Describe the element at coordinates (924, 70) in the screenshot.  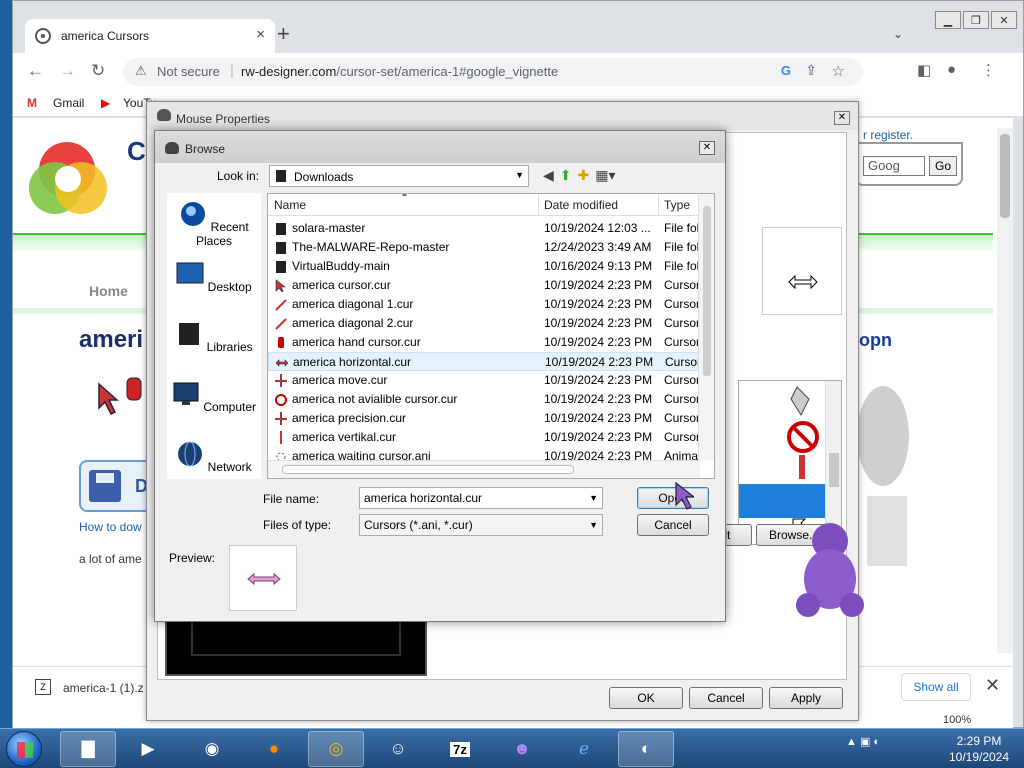
I see `side-panel-icon: ◧` at that location.